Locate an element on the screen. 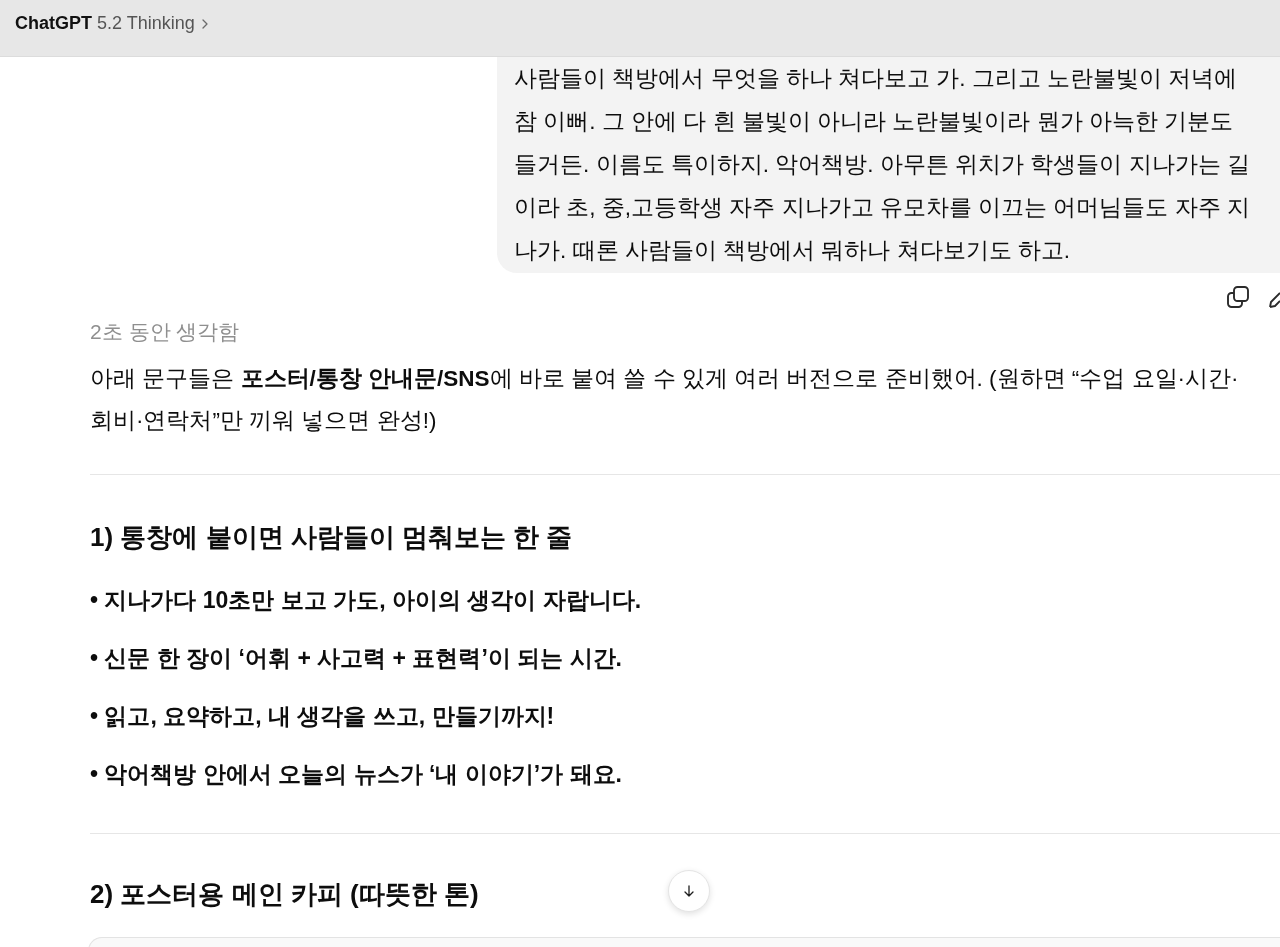 This screenshot has height=947, width=1280. chevron-right-icon is located at coordinates (204, 24).